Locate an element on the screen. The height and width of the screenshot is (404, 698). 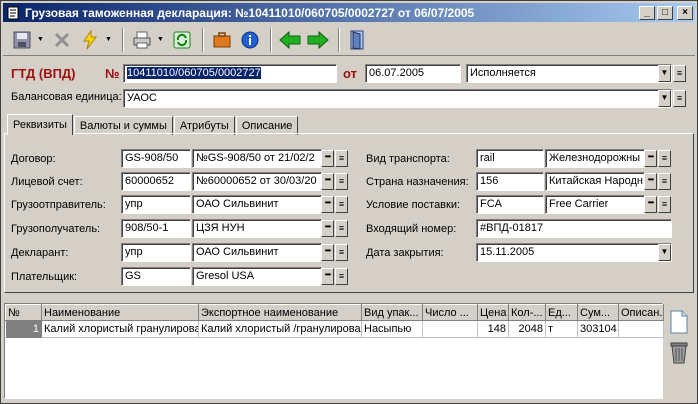
delete-row-button is located at coordinates (681, 353).